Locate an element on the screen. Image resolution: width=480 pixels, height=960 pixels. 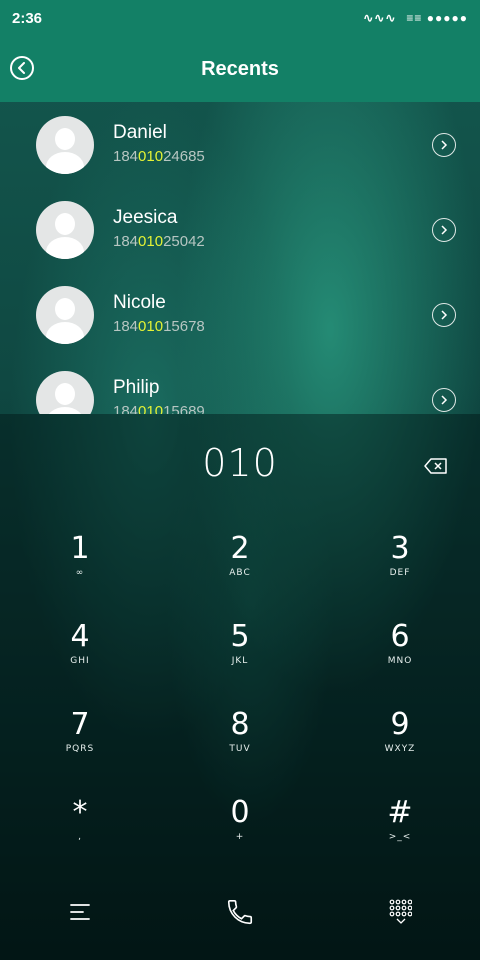
page-title: Recents is located at coordinates (240, 68).